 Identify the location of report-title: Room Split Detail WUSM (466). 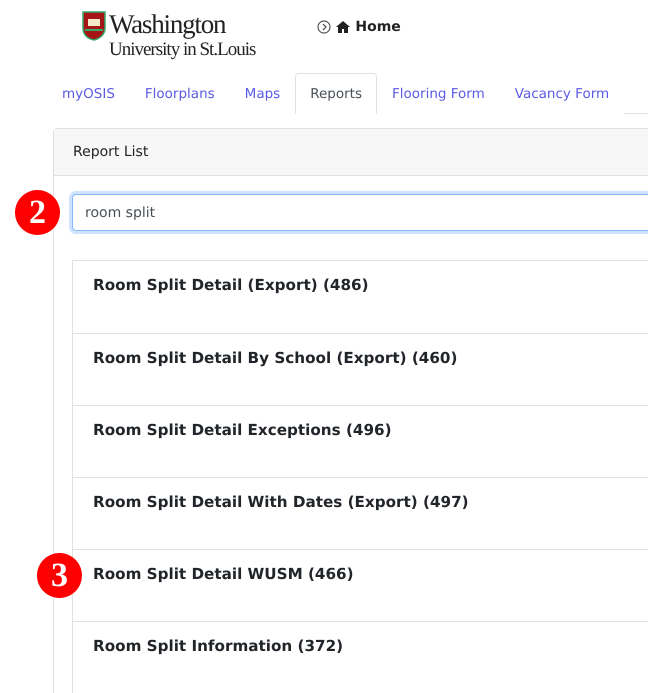
(223, 574).